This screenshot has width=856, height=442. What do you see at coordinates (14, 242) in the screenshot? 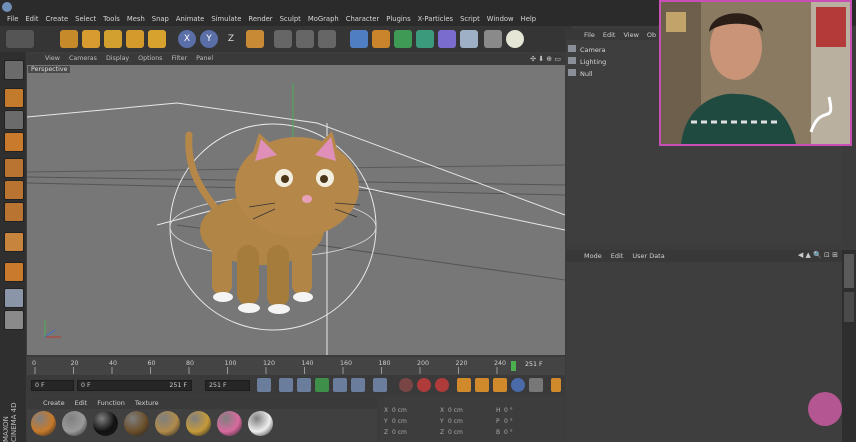
I see `axis-mode-icon` at bounding box center [14, 242].